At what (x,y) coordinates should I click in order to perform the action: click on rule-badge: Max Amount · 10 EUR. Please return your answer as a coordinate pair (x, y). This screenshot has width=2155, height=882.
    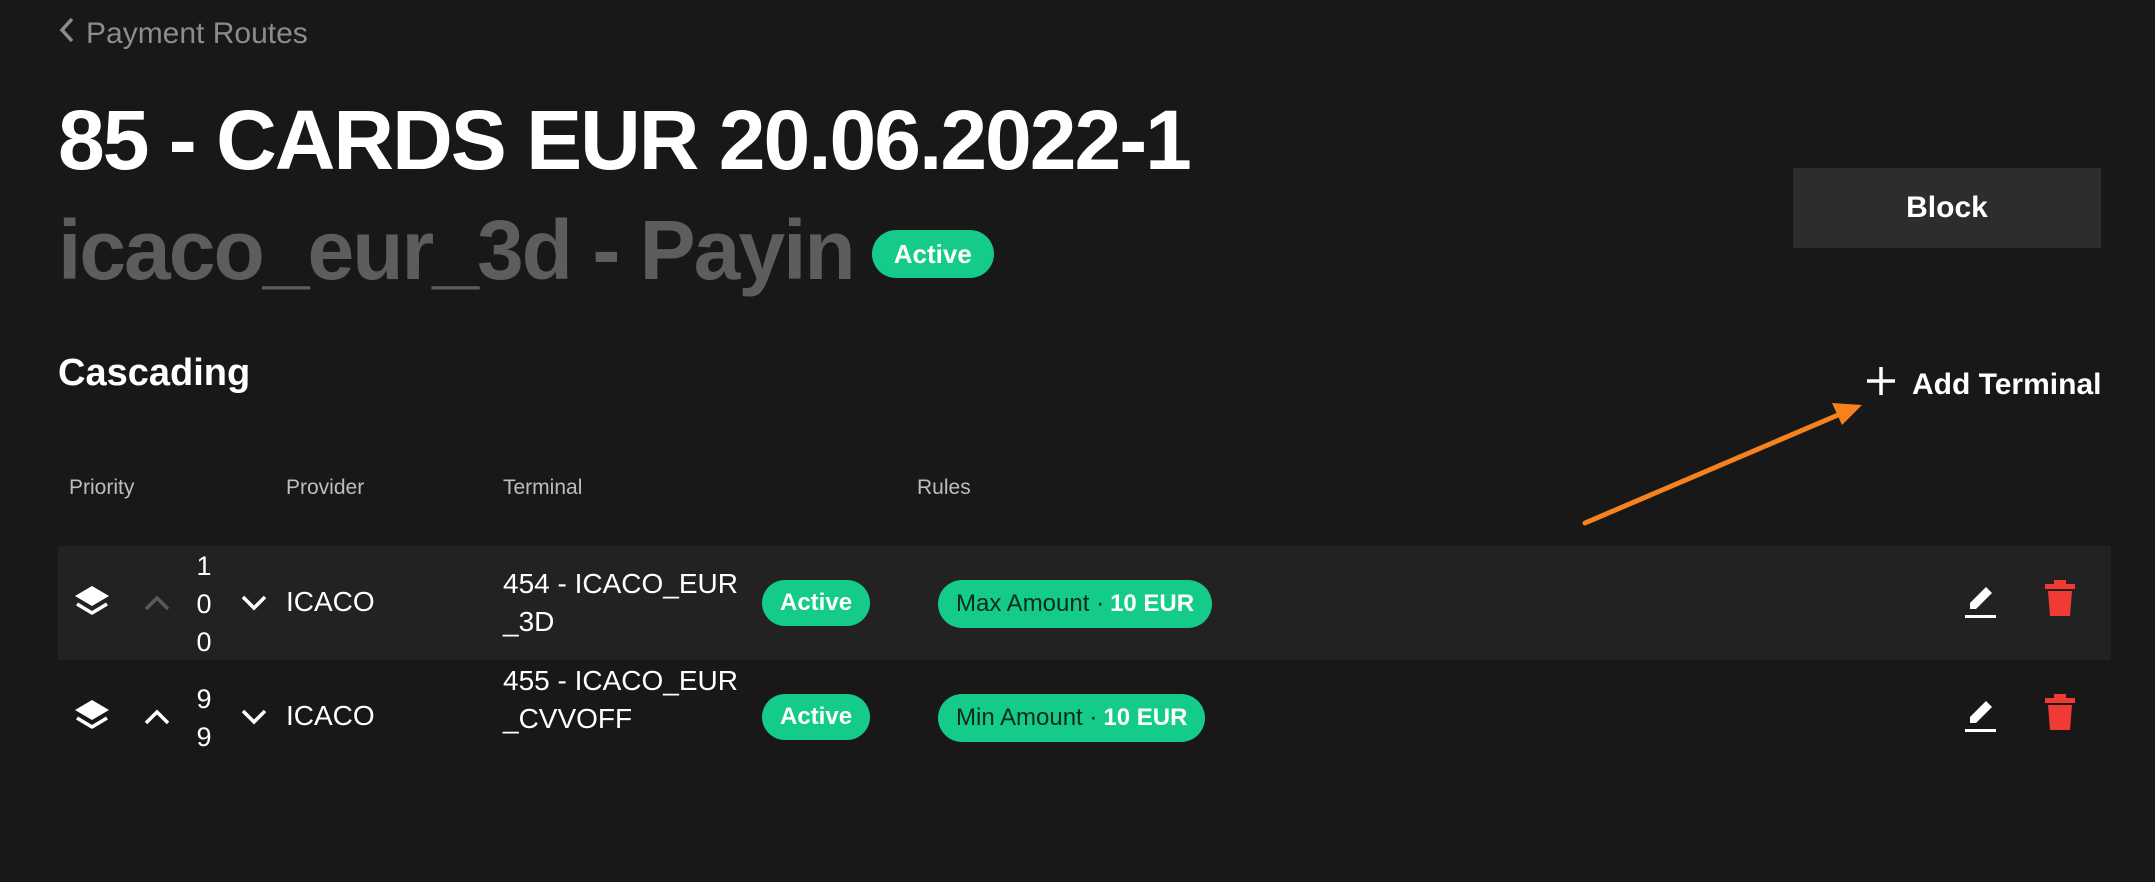
    Looking at the image, I should click on (1075, 604).